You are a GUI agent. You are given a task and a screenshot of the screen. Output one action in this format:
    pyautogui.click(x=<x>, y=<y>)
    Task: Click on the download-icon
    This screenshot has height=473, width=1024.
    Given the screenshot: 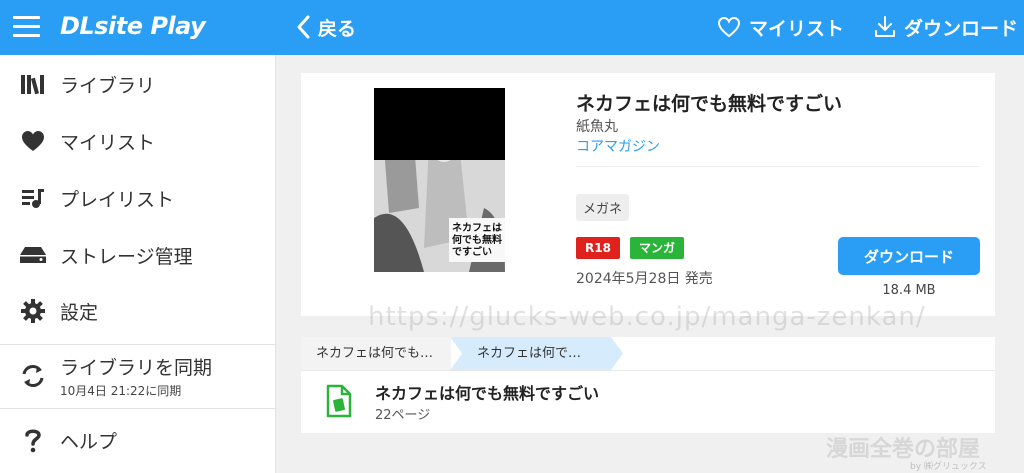 What is the action you would take?
    pyautogui.click(x=884, y=26)
    